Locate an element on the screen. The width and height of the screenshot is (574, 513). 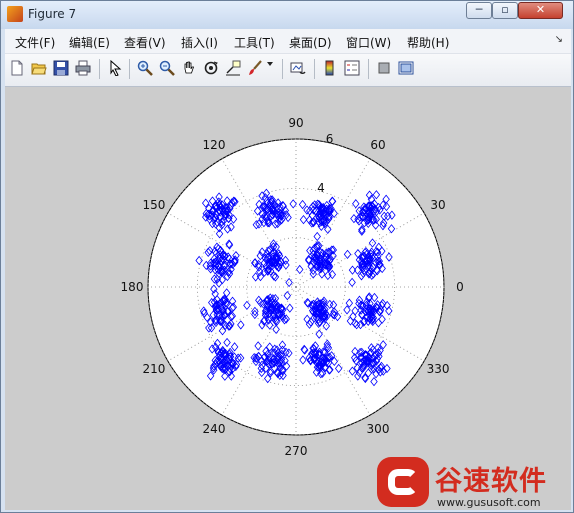
menu-tools: 工具(T) is located at coordinates (254, 42).